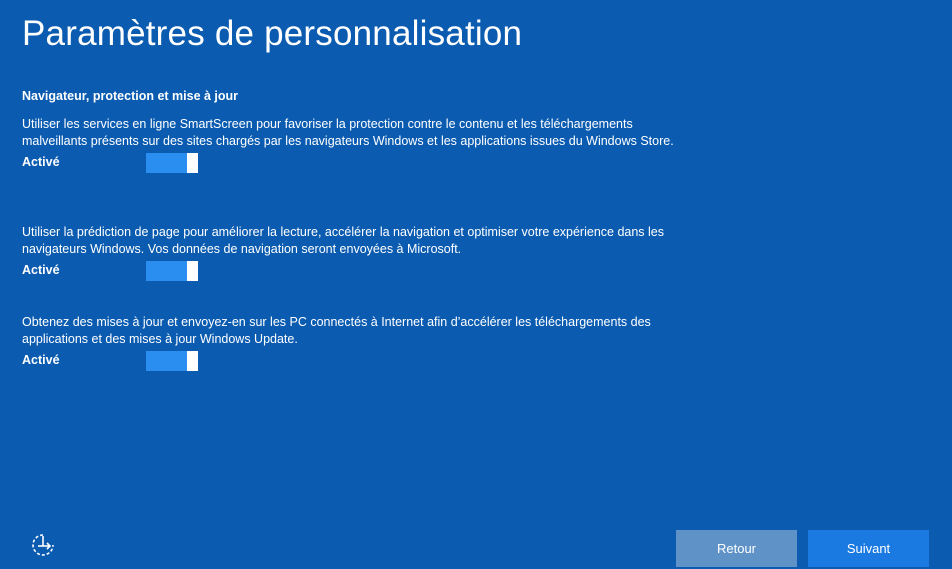 This screenshot has width=952, height=569. I want to click on section-header: Navigateur, protection et mise à jour, so click(130, 96).